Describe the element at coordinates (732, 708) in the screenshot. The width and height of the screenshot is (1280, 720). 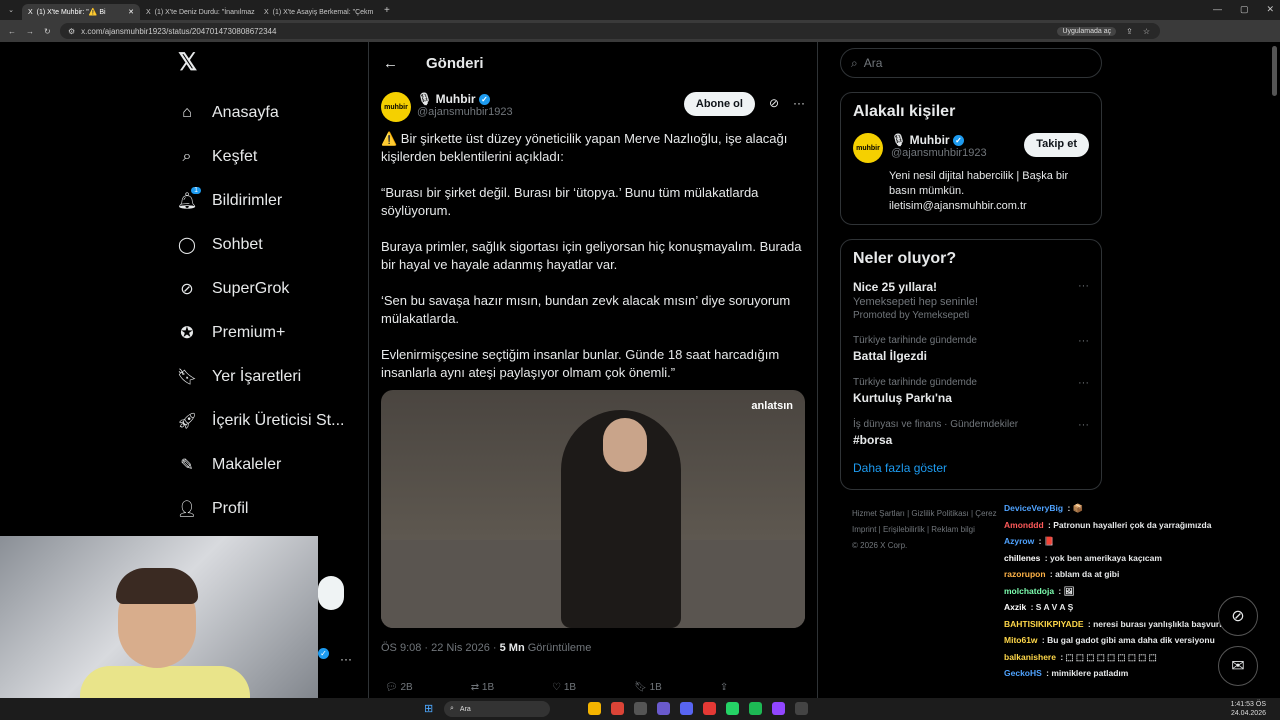
I see `whatsapp-icon` at that location.